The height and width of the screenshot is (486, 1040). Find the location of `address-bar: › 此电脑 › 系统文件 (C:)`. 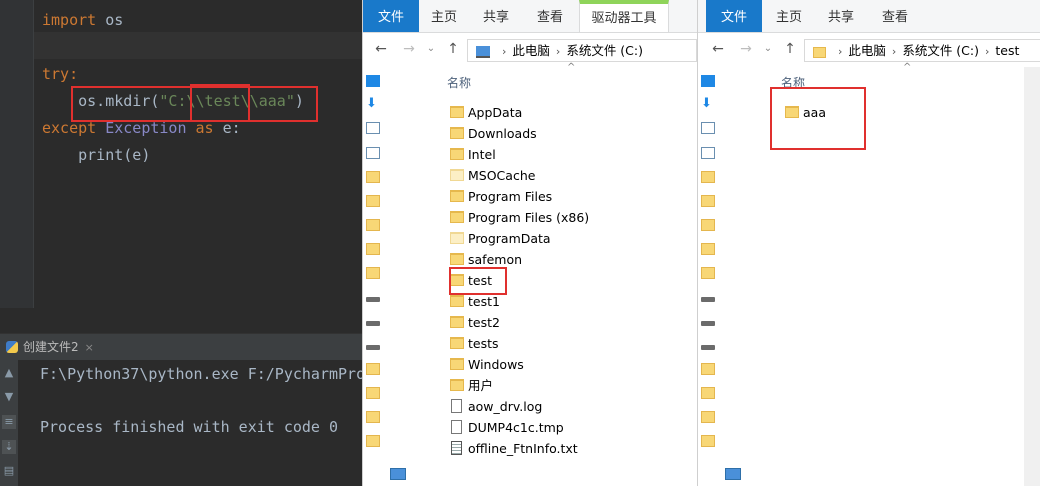

address-bar: › 此电脑 › 系统文件 (C:) is located at coordinates (582, 50).